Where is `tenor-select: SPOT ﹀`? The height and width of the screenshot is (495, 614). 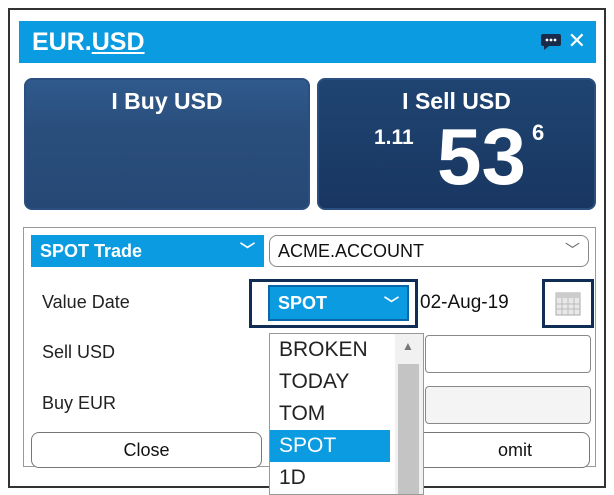
tenor-select: SPOT ﹀ is located at coordinates (338, 303).